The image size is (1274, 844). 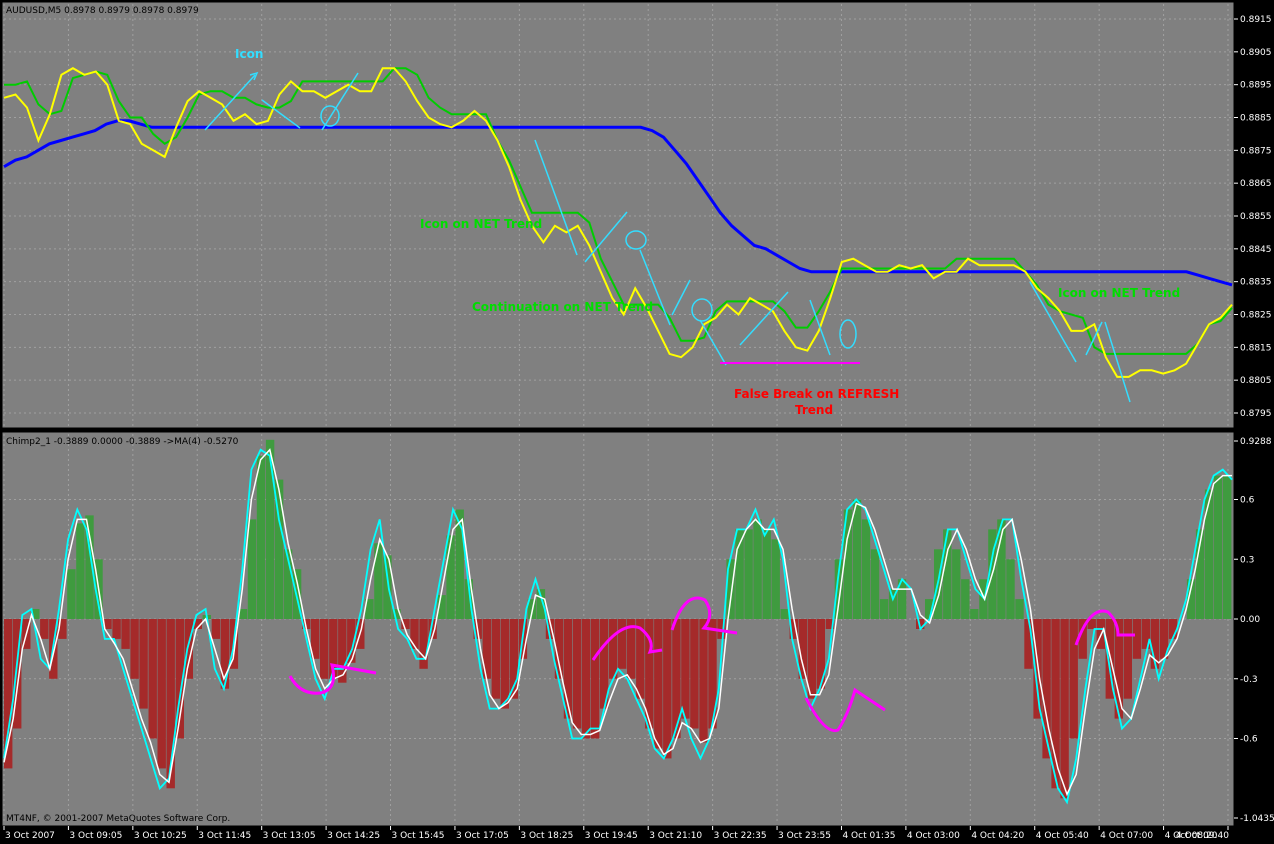 What do you see at coordinates (224, 836) in the screenshot?
I see `x-tick-label: 3 Oct 11:45` at bounding box center [224, 836].